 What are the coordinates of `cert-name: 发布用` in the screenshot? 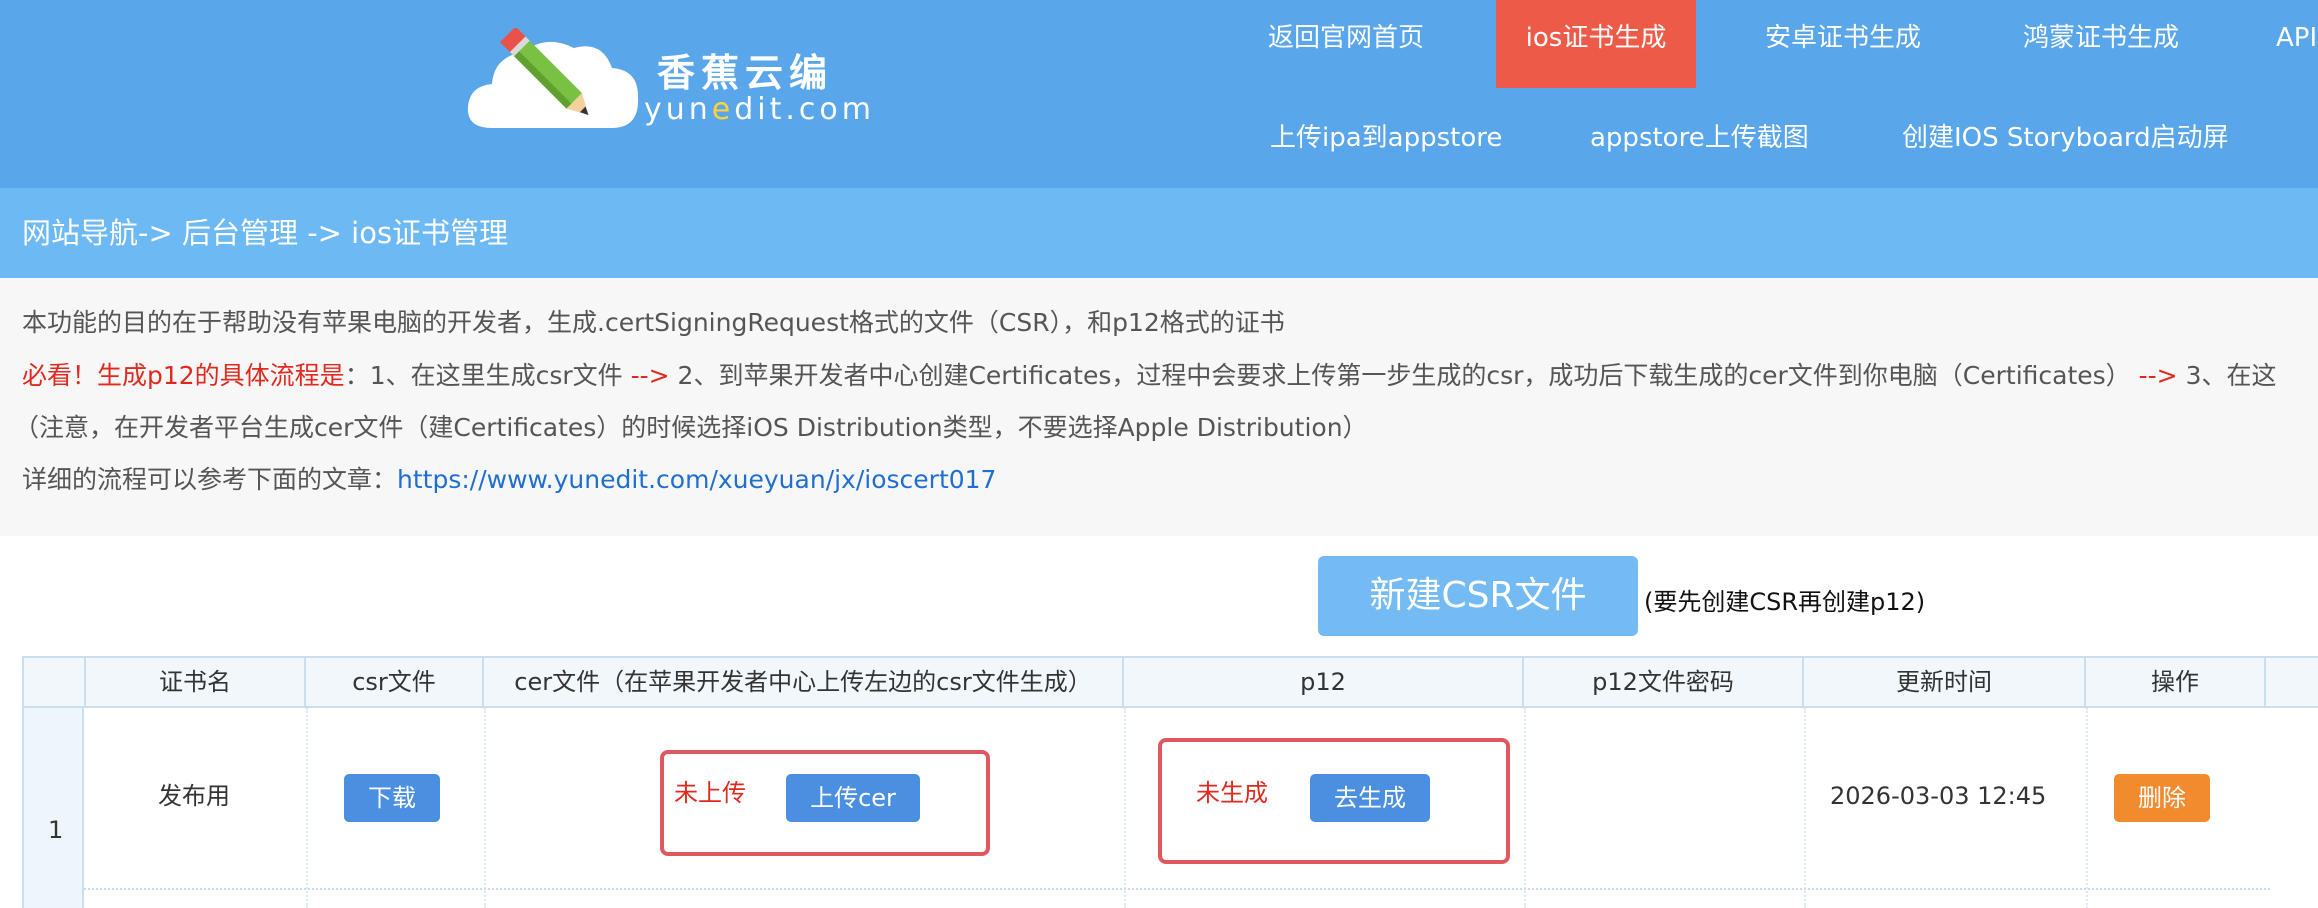 It's located at (194, 796).